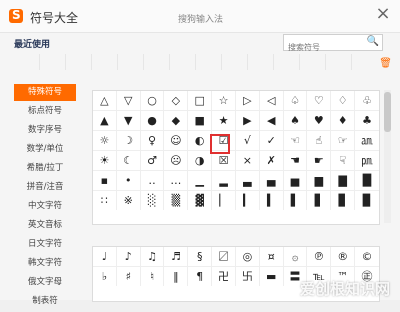 This screenshot has width=400, height=312. What do you see at coordinates (153, 276) in the screenshot?
I see `symbol-cell: ♮` at bounding box center [153, 276].